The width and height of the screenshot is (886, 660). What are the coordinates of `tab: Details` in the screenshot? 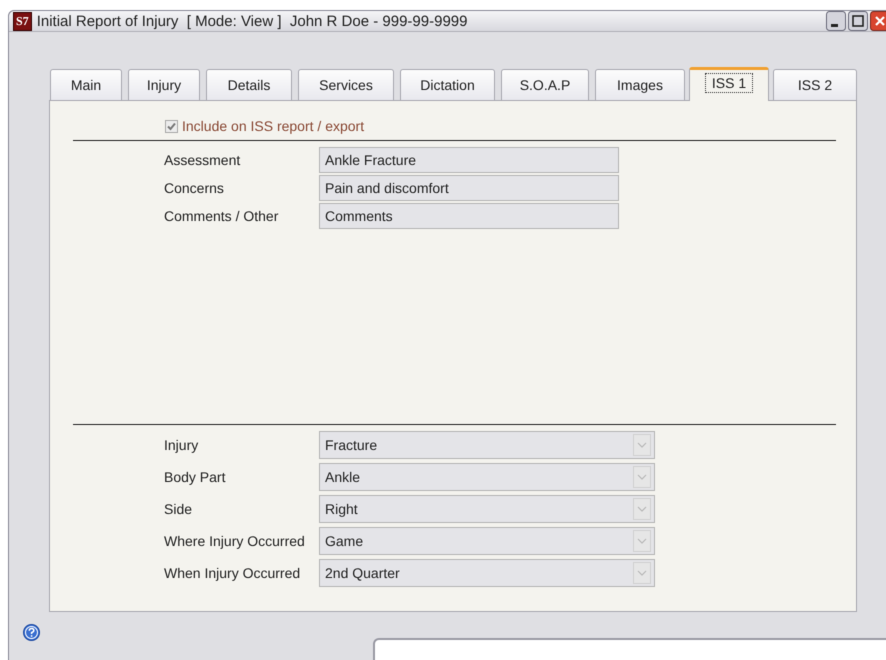 It's located at (249, 84).